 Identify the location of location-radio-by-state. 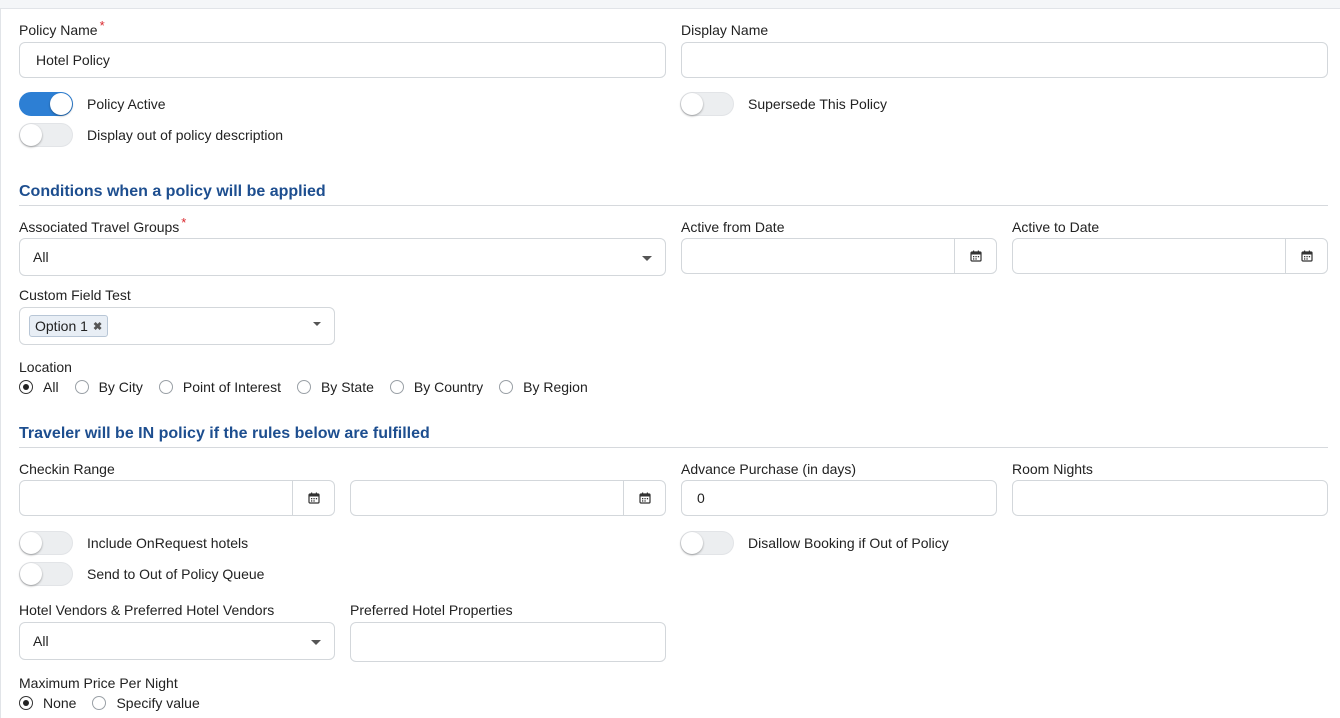
(303, 387).